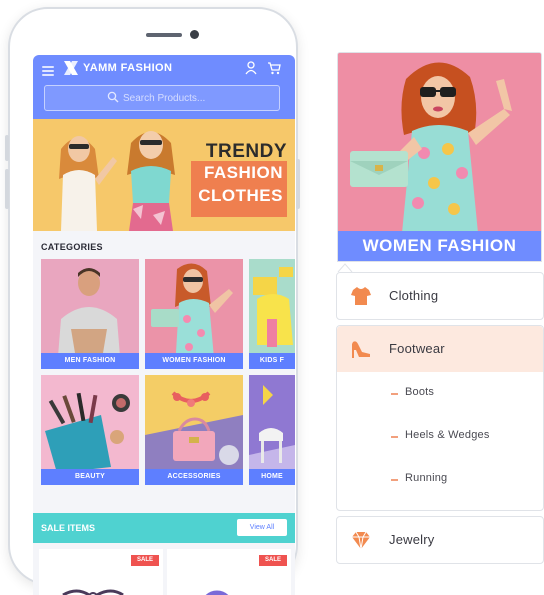 The width and height of the screenshot is (544, 595). I want to click on brand-name: YAMM FASHION, so click(128, 68).